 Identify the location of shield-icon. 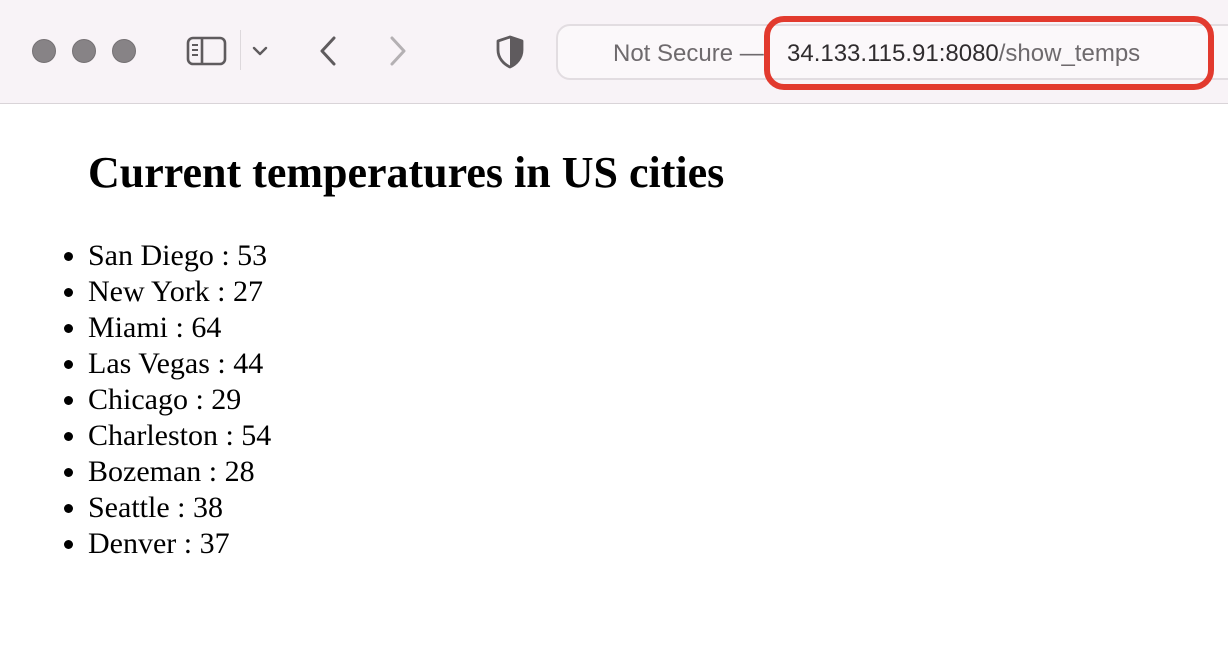
(510, 52).